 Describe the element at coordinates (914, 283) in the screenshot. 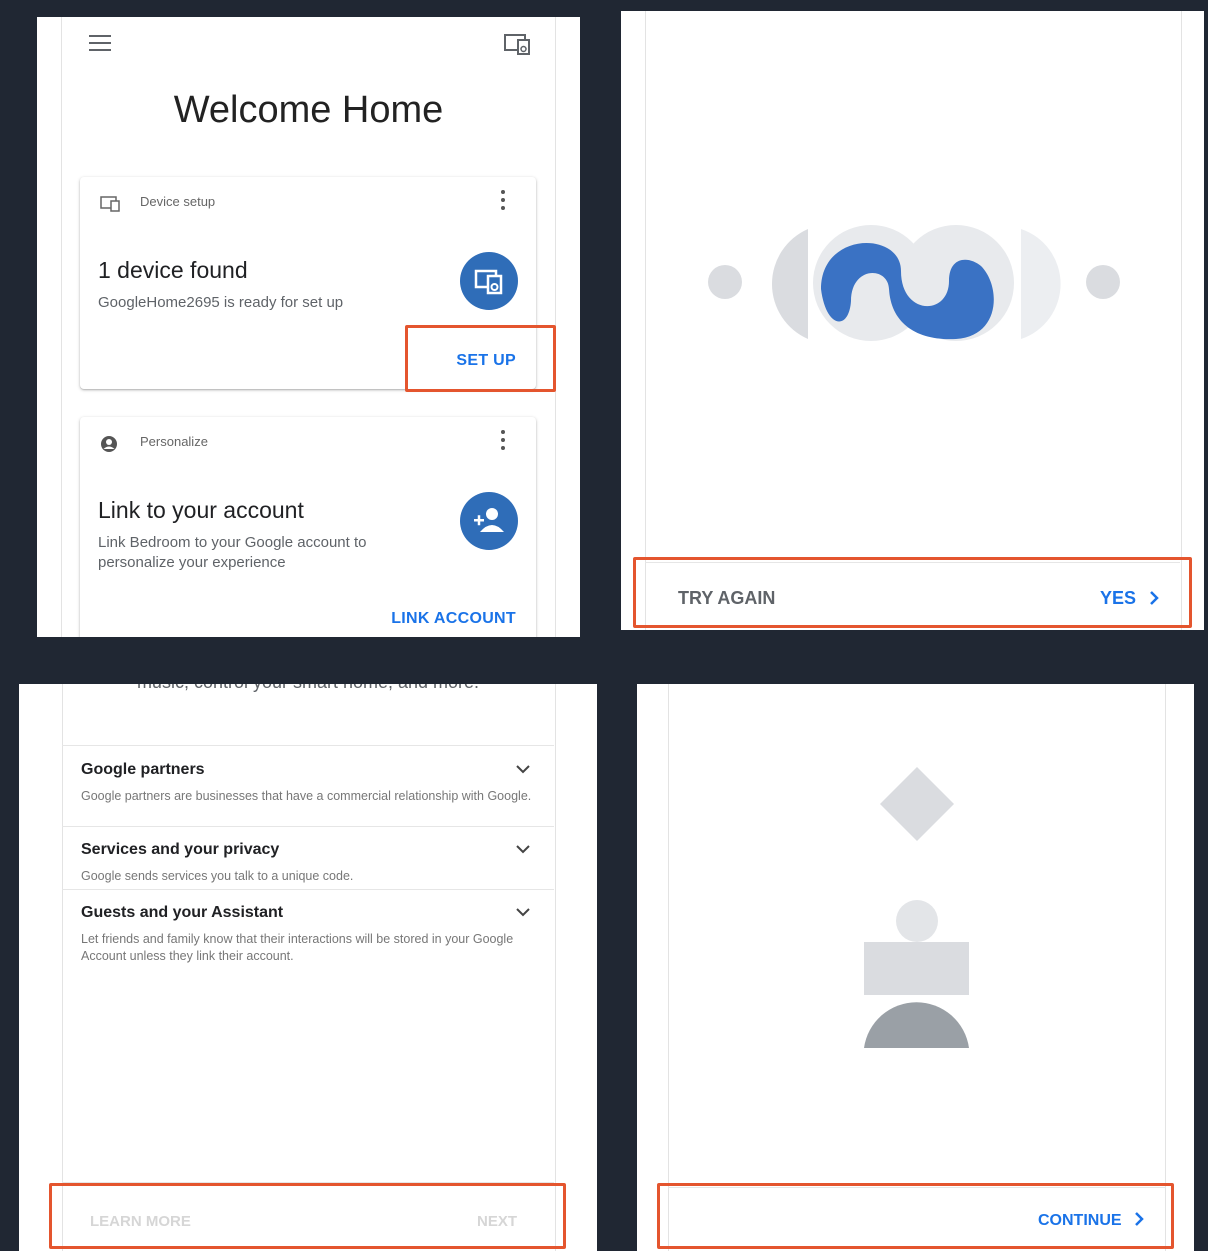

I see `sound-wave-illustration` at that location.